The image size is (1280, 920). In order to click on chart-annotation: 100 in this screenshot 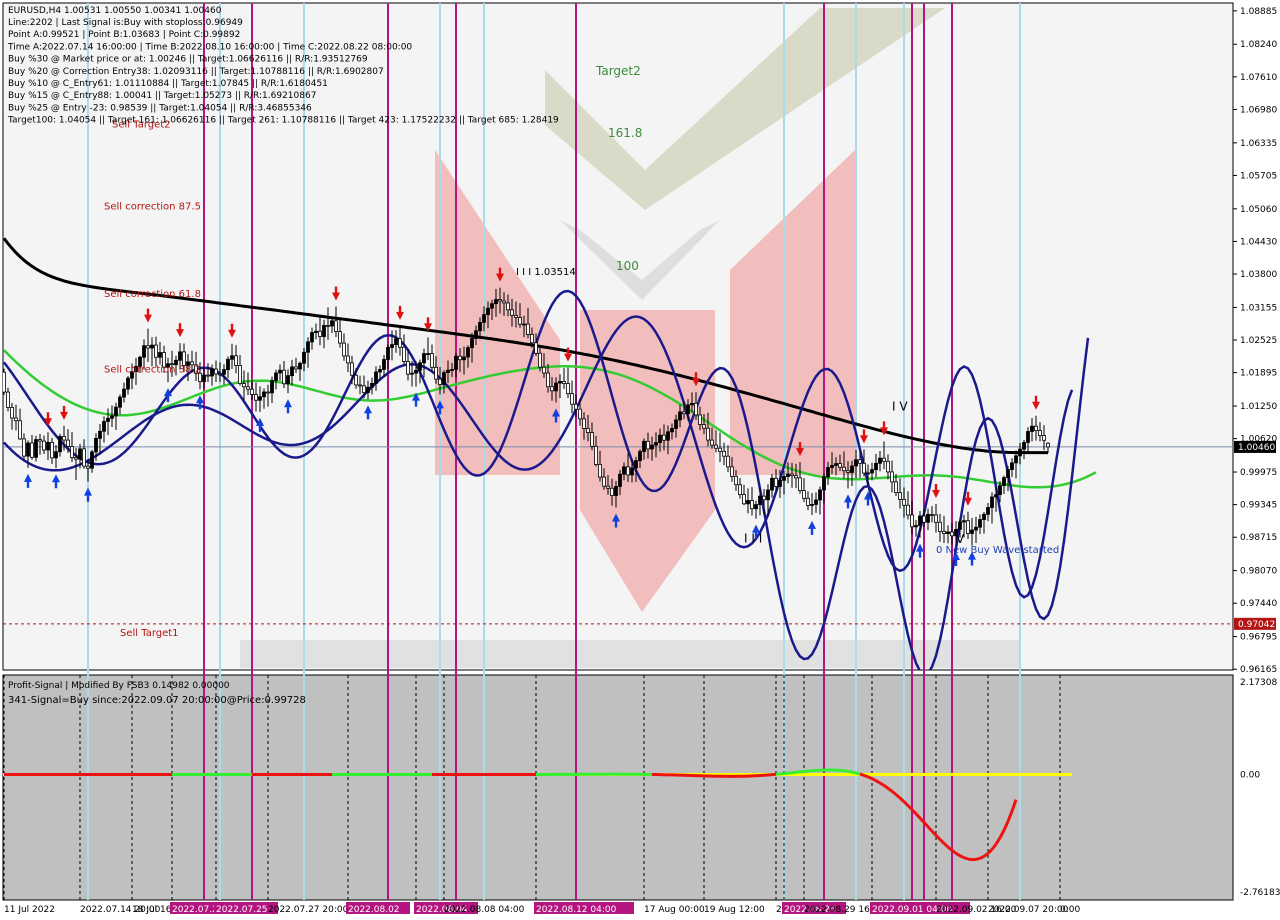, I will do `click(627, 266)`.